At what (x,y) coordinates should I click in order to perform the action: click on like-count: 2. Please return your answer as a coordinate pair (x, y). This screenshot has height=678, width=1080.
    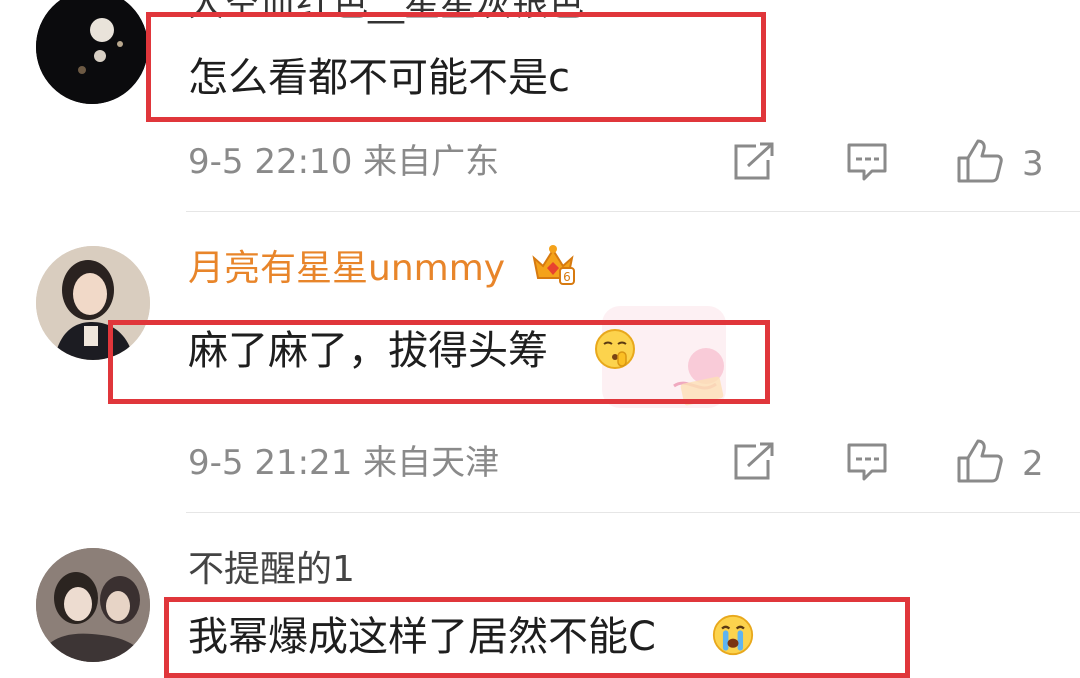
    Looking at the image, I should click on (1033, 464).